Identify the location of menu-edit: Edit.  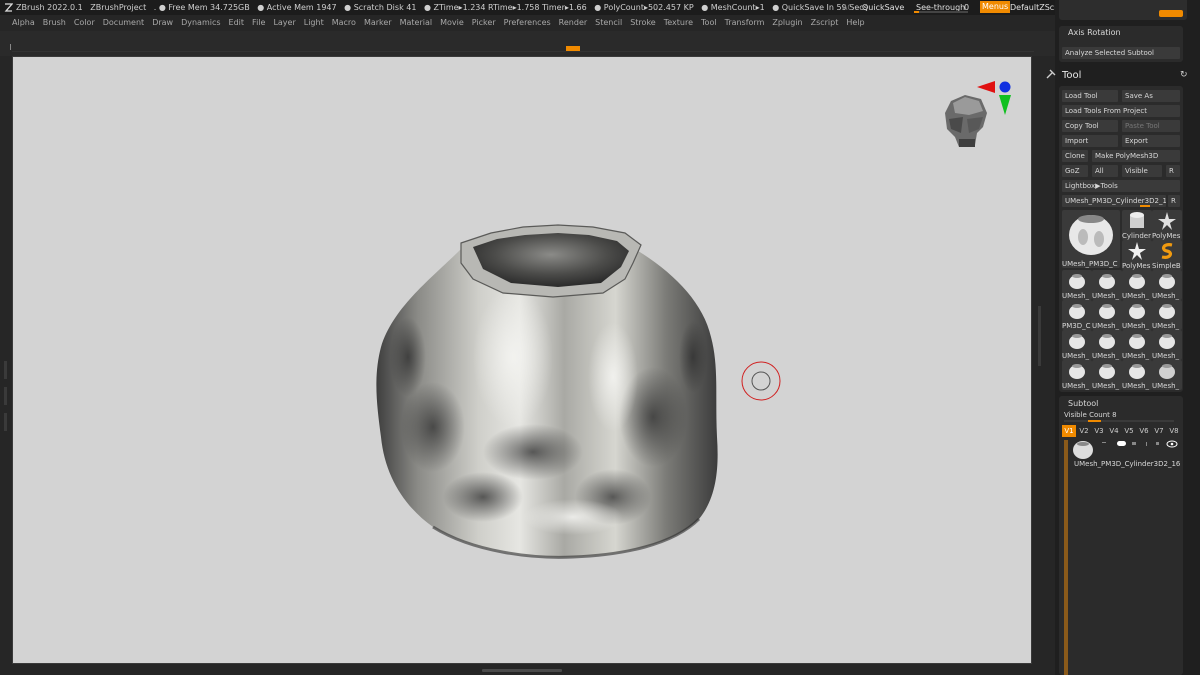
(237, 23).